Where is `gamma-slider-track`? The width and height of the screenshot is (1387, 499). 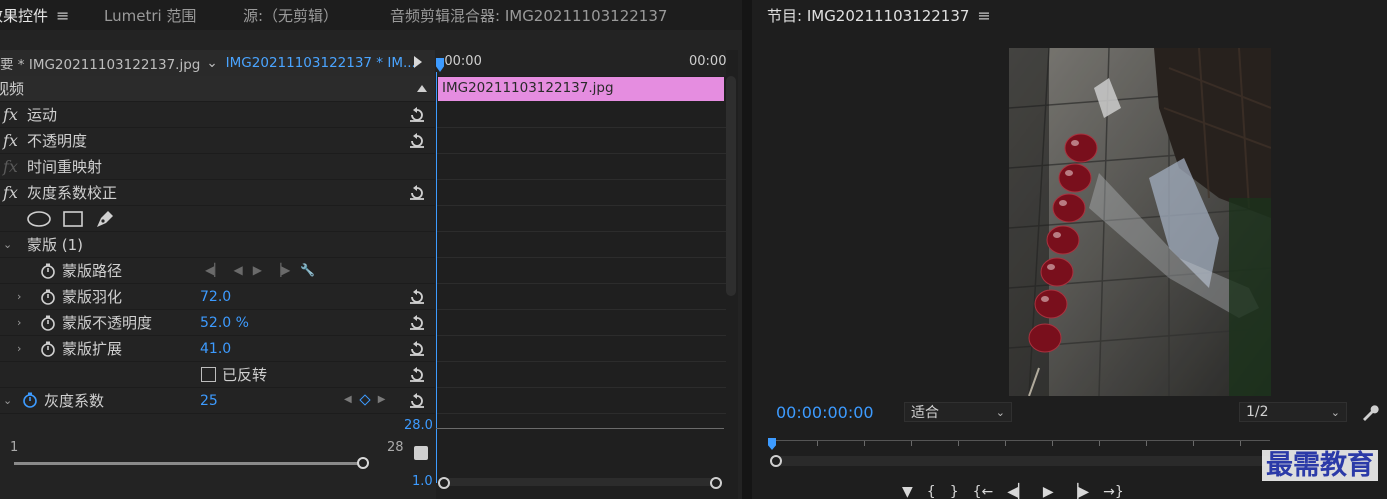 gamma-slider-track is located at coordinates (190, 463).